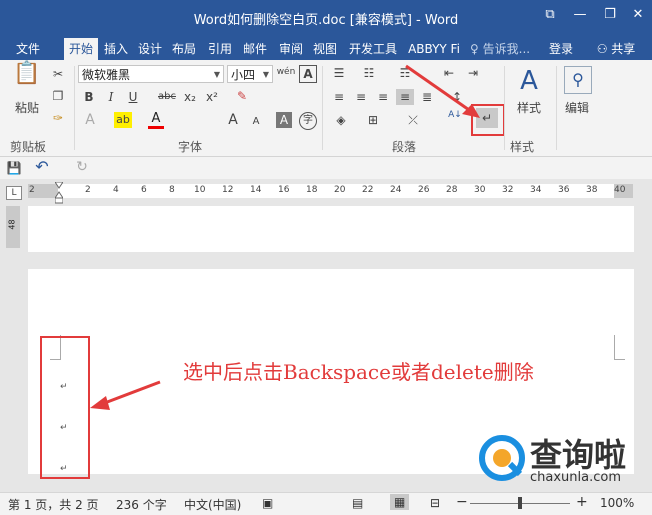 The image size is (652, 515). Describe the element at coordinates (620, 190) in the screenshot. I see `ruler-number: 40` at that location.